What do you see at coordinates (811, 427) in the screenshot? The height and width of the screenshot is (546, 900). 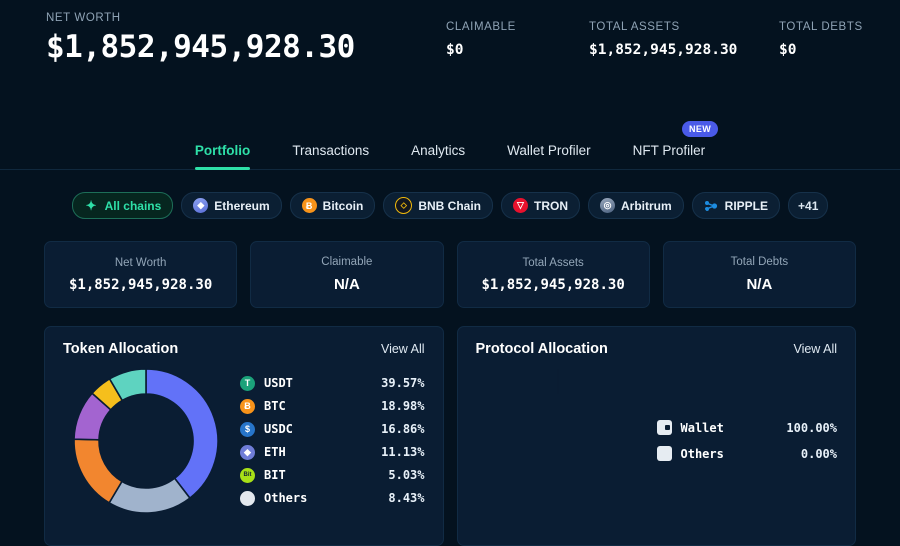 I see `legend-percentage: 100.00%` at bounding box center [811, 427].